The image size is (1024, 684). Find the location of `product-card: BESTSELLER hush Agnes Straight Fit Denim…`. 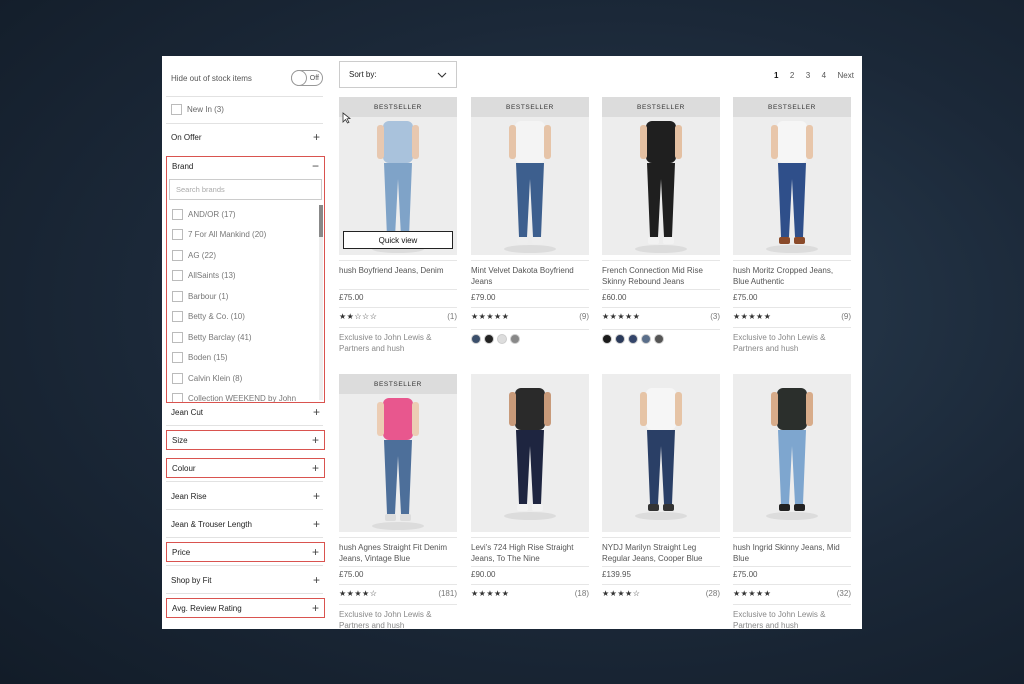

product-card: BESTSELLER hush Agnes Straight Fit Denim… is located at coordinates (398, 501).